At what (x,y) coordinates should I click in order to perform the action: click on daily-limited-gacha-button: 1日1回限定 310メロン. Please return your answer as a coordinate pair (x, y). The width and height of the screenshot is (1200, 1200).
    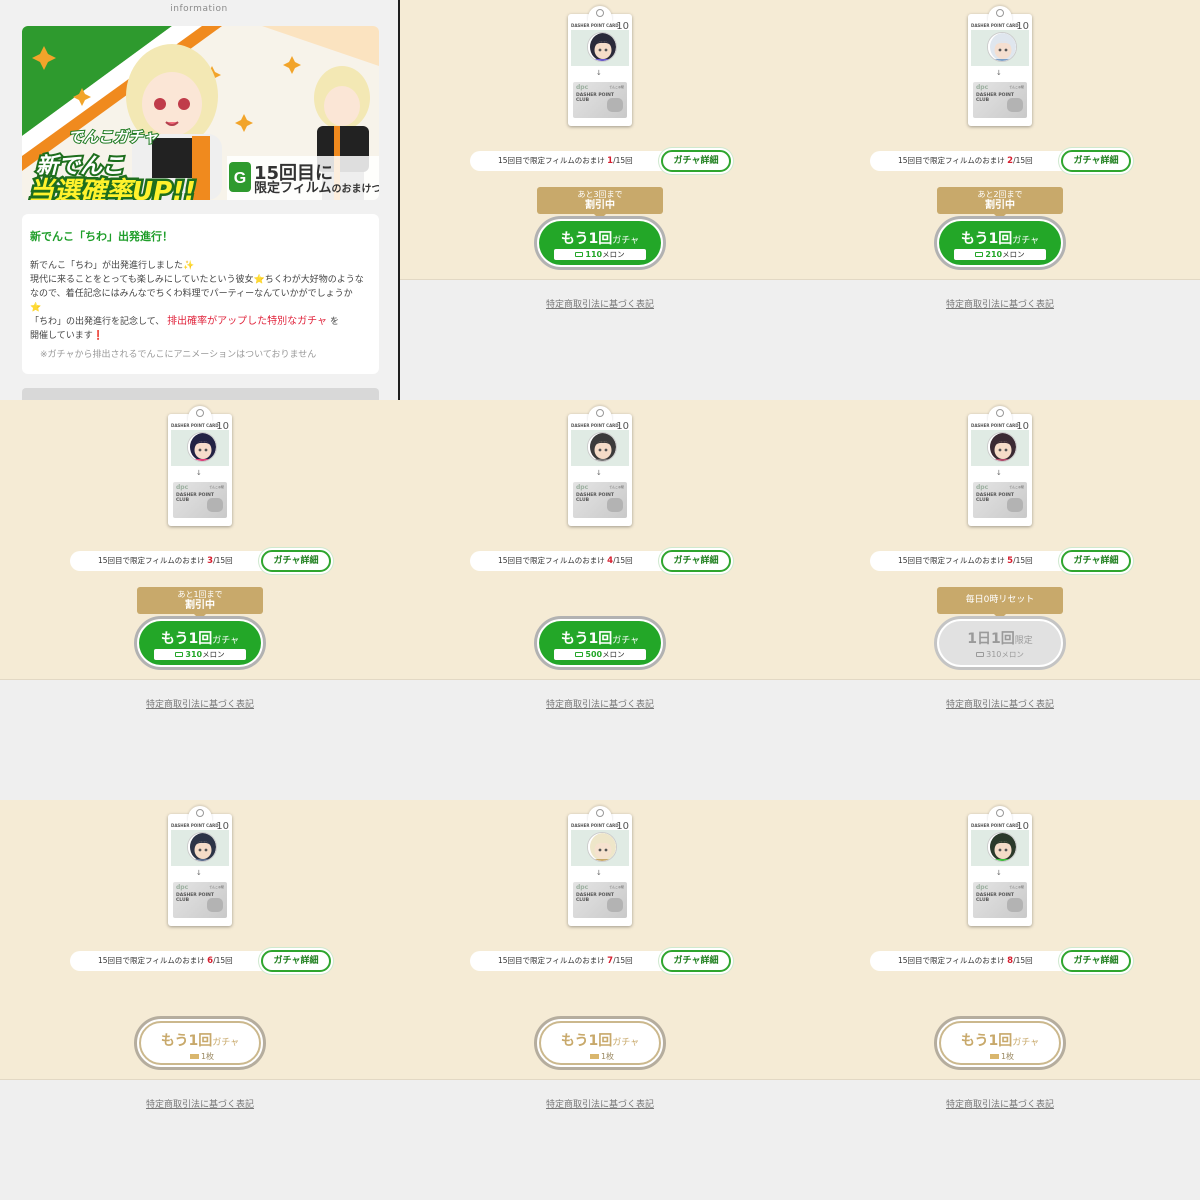
    Looking at the image, I should click on (1000, 643).